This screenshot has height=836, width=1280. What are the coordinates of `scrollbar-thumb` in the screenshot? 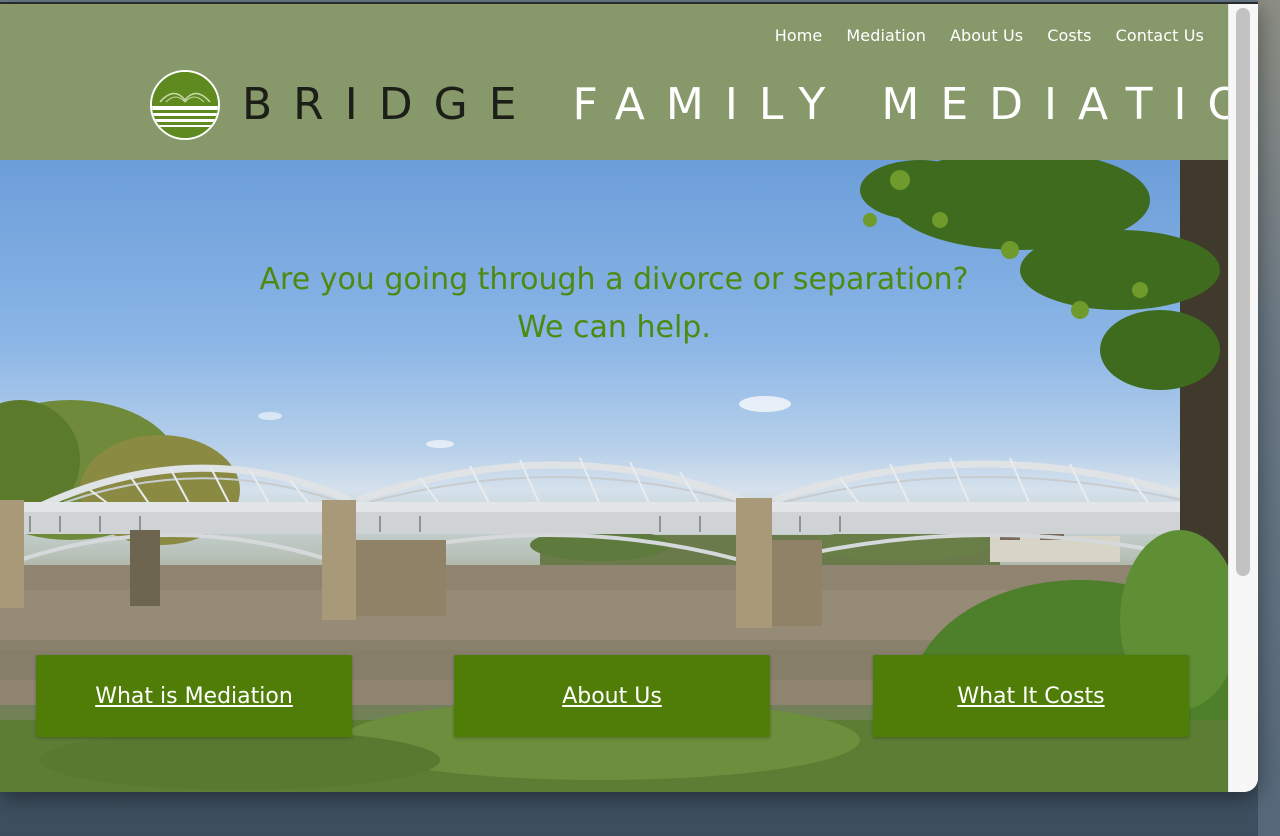 It's located at (1243, 292).